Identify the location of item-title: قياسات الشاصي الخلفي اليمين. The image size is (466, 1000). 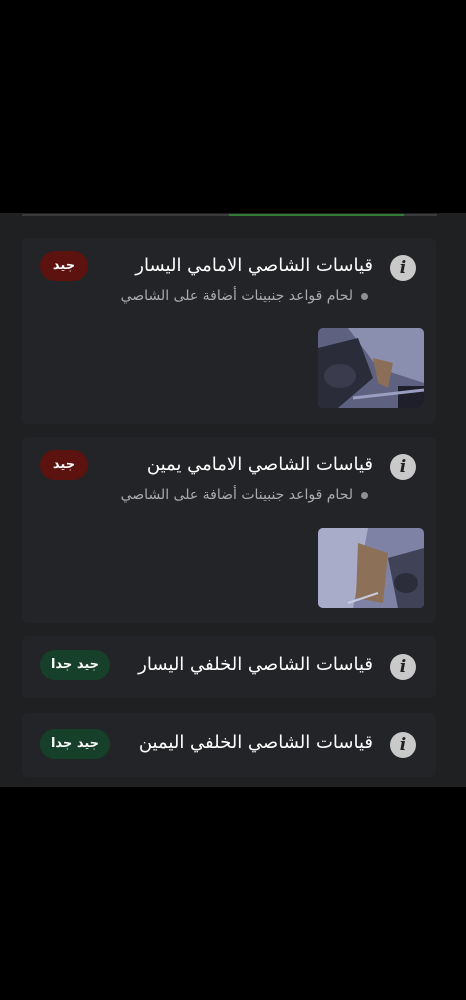
(255, 742).